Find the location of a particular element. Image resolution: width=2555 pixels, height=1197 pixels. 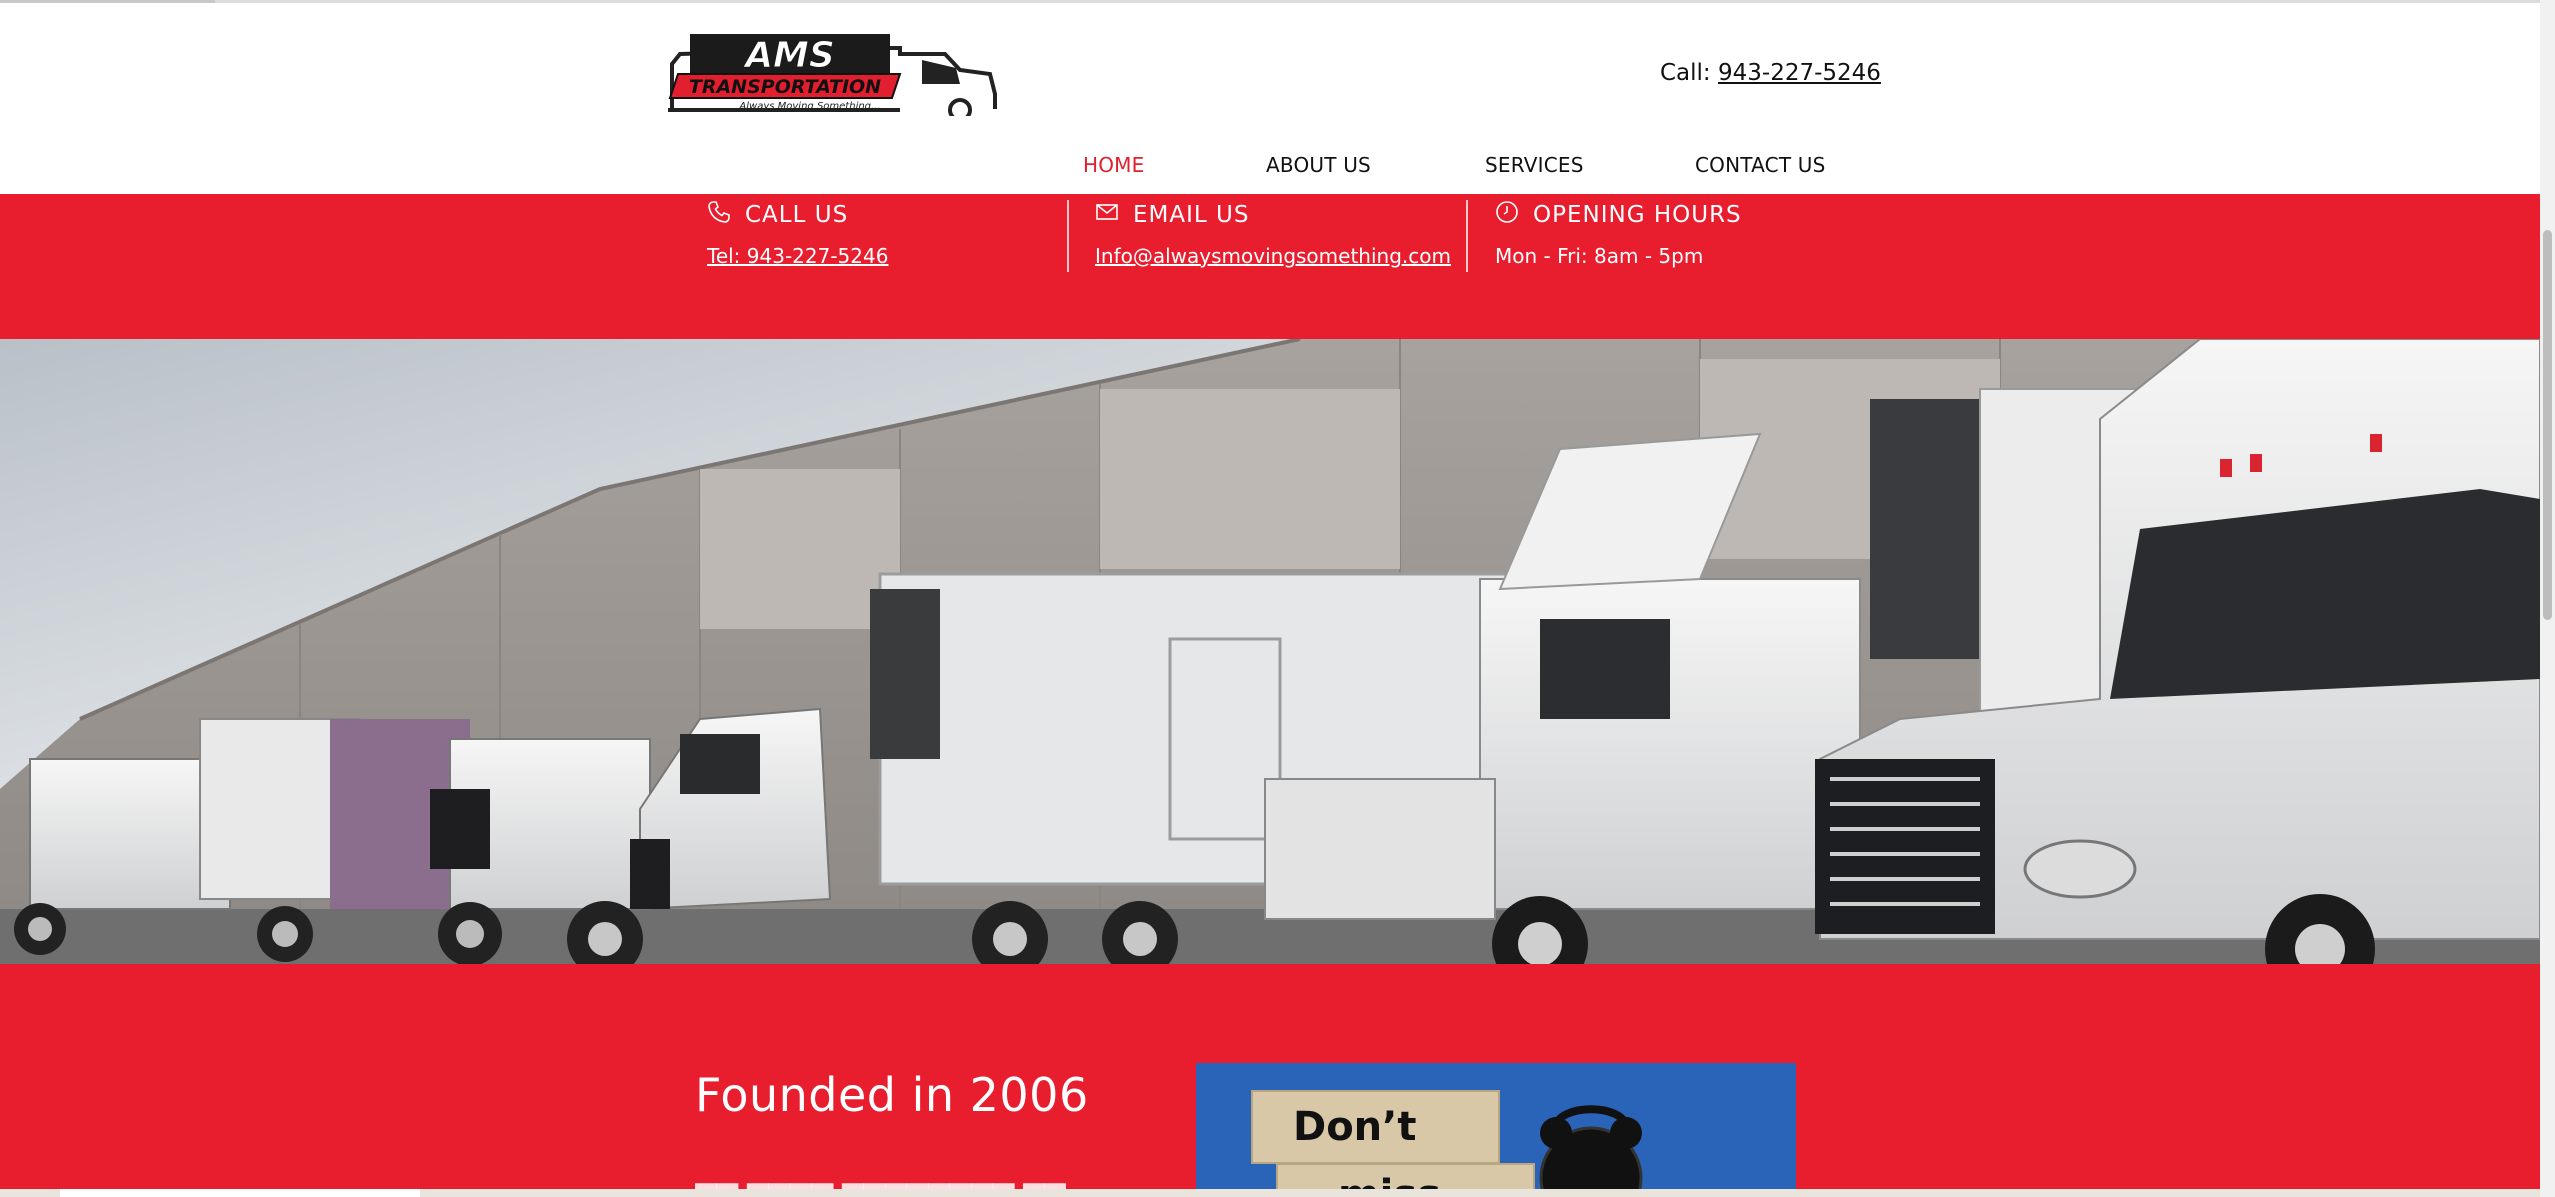

call-us-block: CALL US Tel: 943-227-5246 is located at coordinates (797, 234).